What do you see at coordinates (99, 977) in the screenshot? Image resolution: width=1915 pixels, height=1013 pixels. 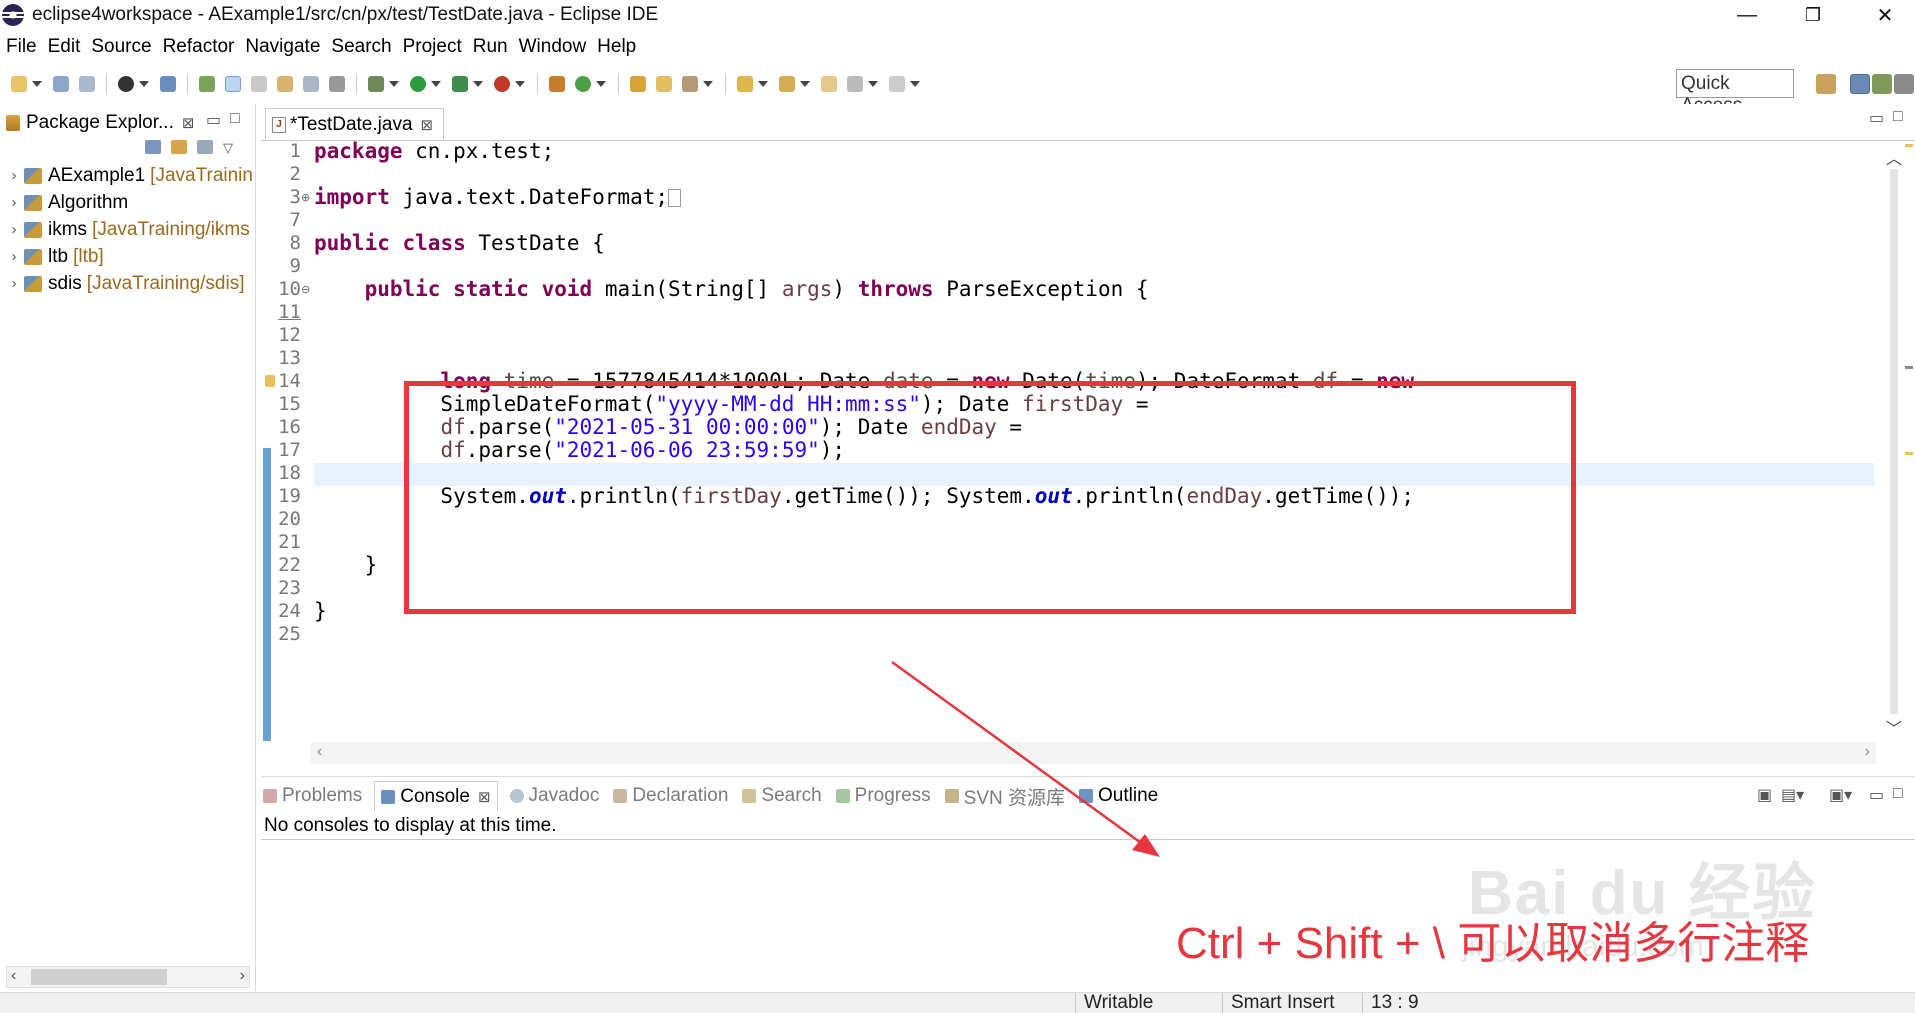 I see `scrollbar-thumb` at bounding box center [99, 977].